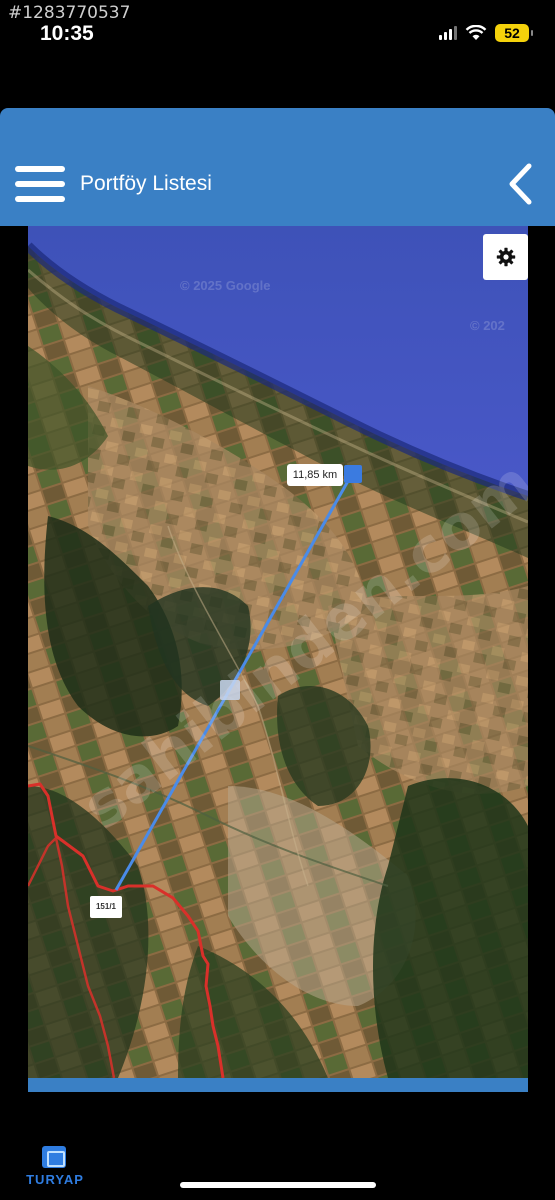 The width and height of the screenshot is (555, 1200). What do you see at coordinates (225, 285) in the screenshot?
I see `map-copyright-text: © 2025 Google` at bounding box center [225, 285].